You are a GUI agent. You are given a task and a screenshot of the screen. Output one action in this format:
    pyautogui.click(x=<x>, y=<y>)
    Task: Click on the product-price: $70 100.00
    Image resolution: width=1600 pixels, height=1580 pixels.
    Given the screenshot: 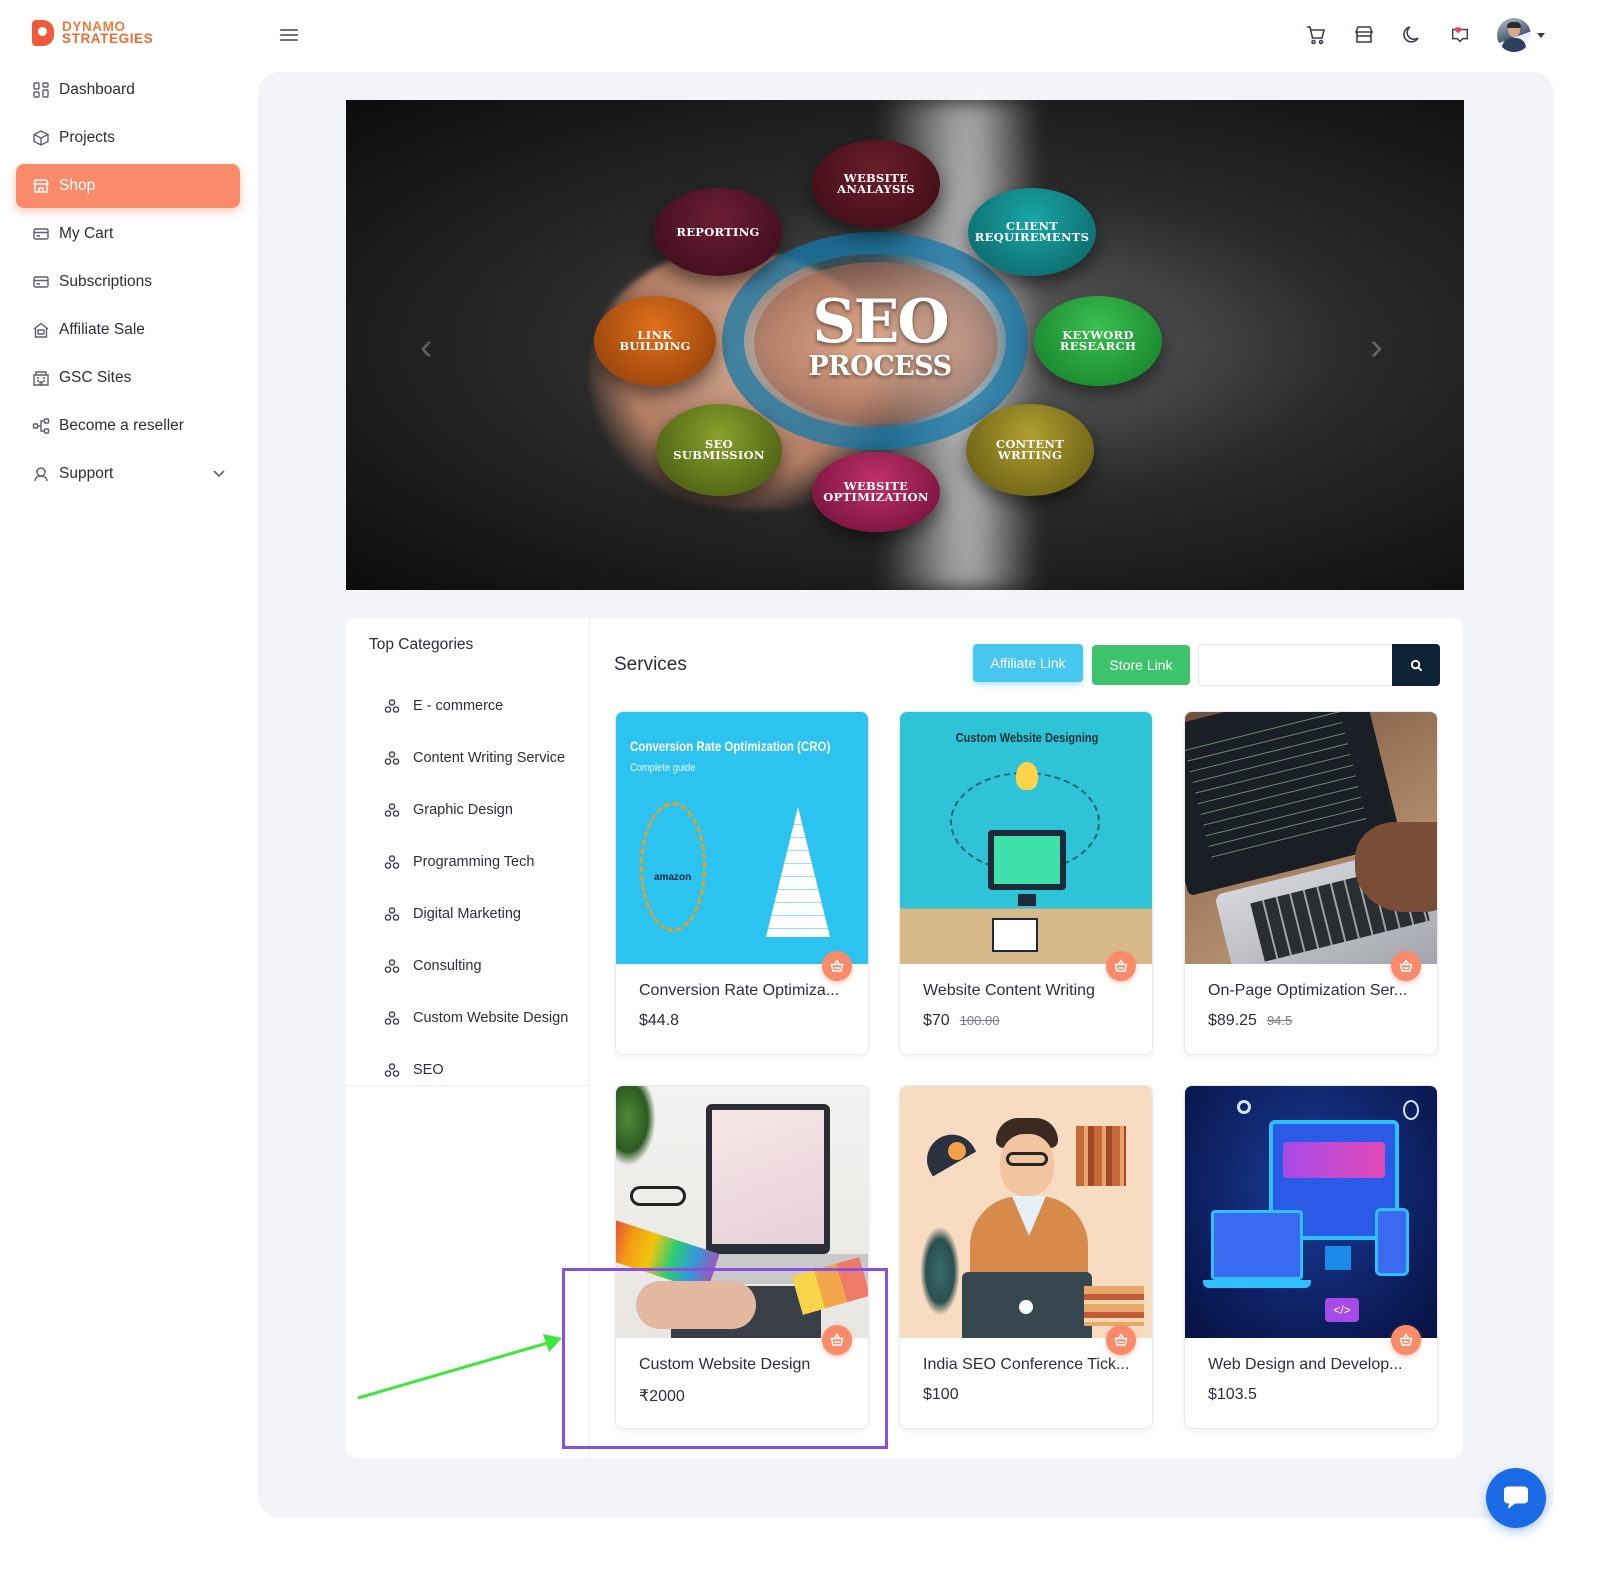 What is the action you would take?
    pyautogui.click(x=961, y=1021)
    